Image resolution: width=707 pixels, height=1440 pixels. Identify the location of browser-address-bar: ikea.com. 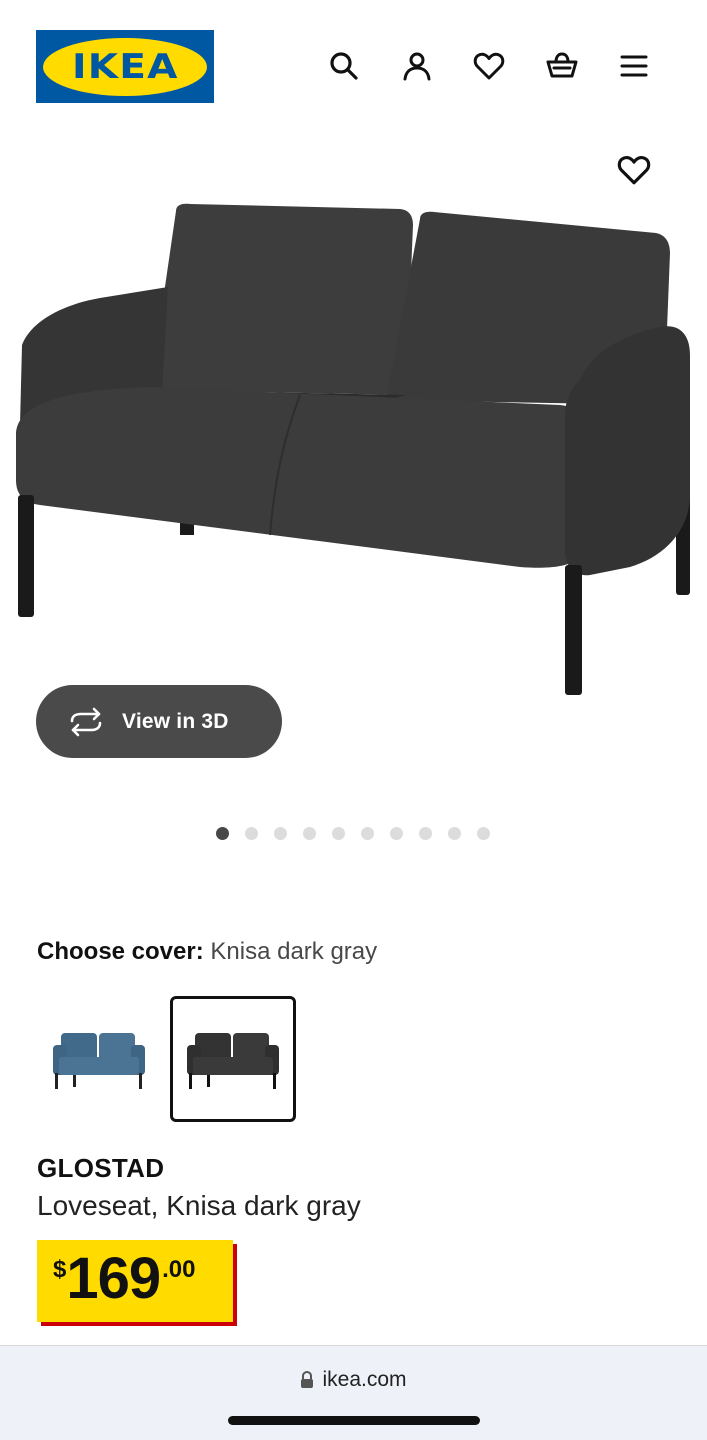
(353, 1392).